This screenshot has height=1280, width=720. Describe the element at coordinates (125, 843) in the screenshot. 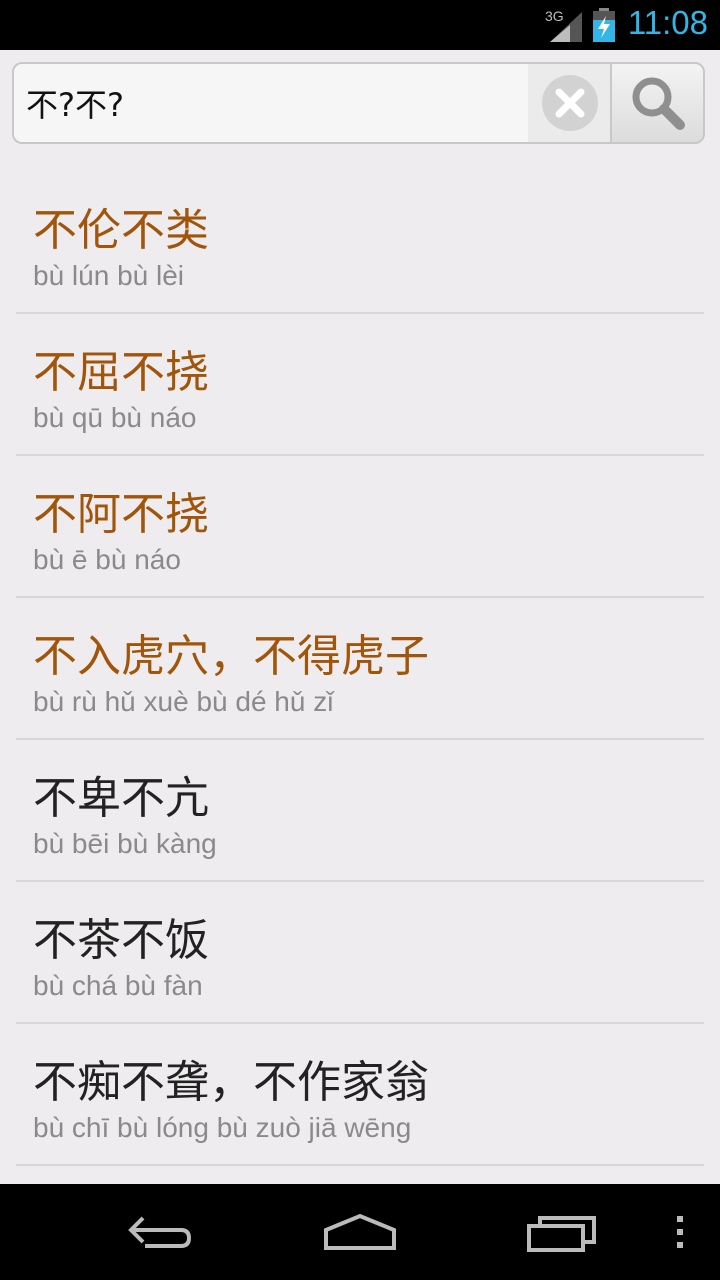

I see `item-pinyin: bù bēi bù kàng` at that location.